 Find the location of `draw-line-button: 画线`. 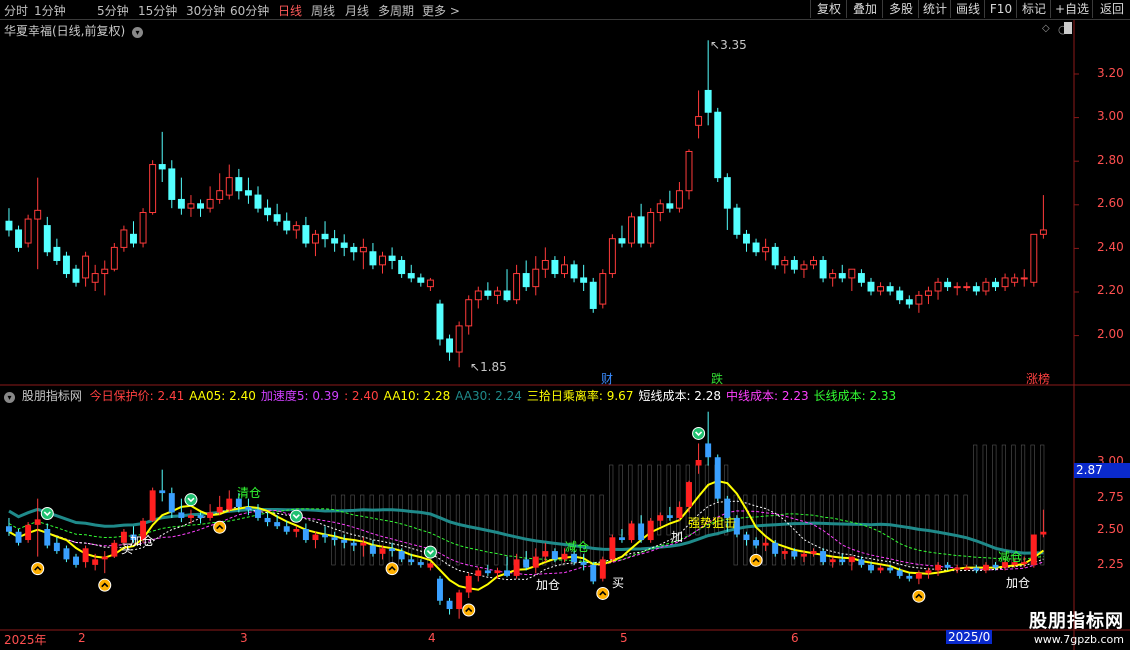

draw-line-button: 画线 is located at coordinates (967, 9).